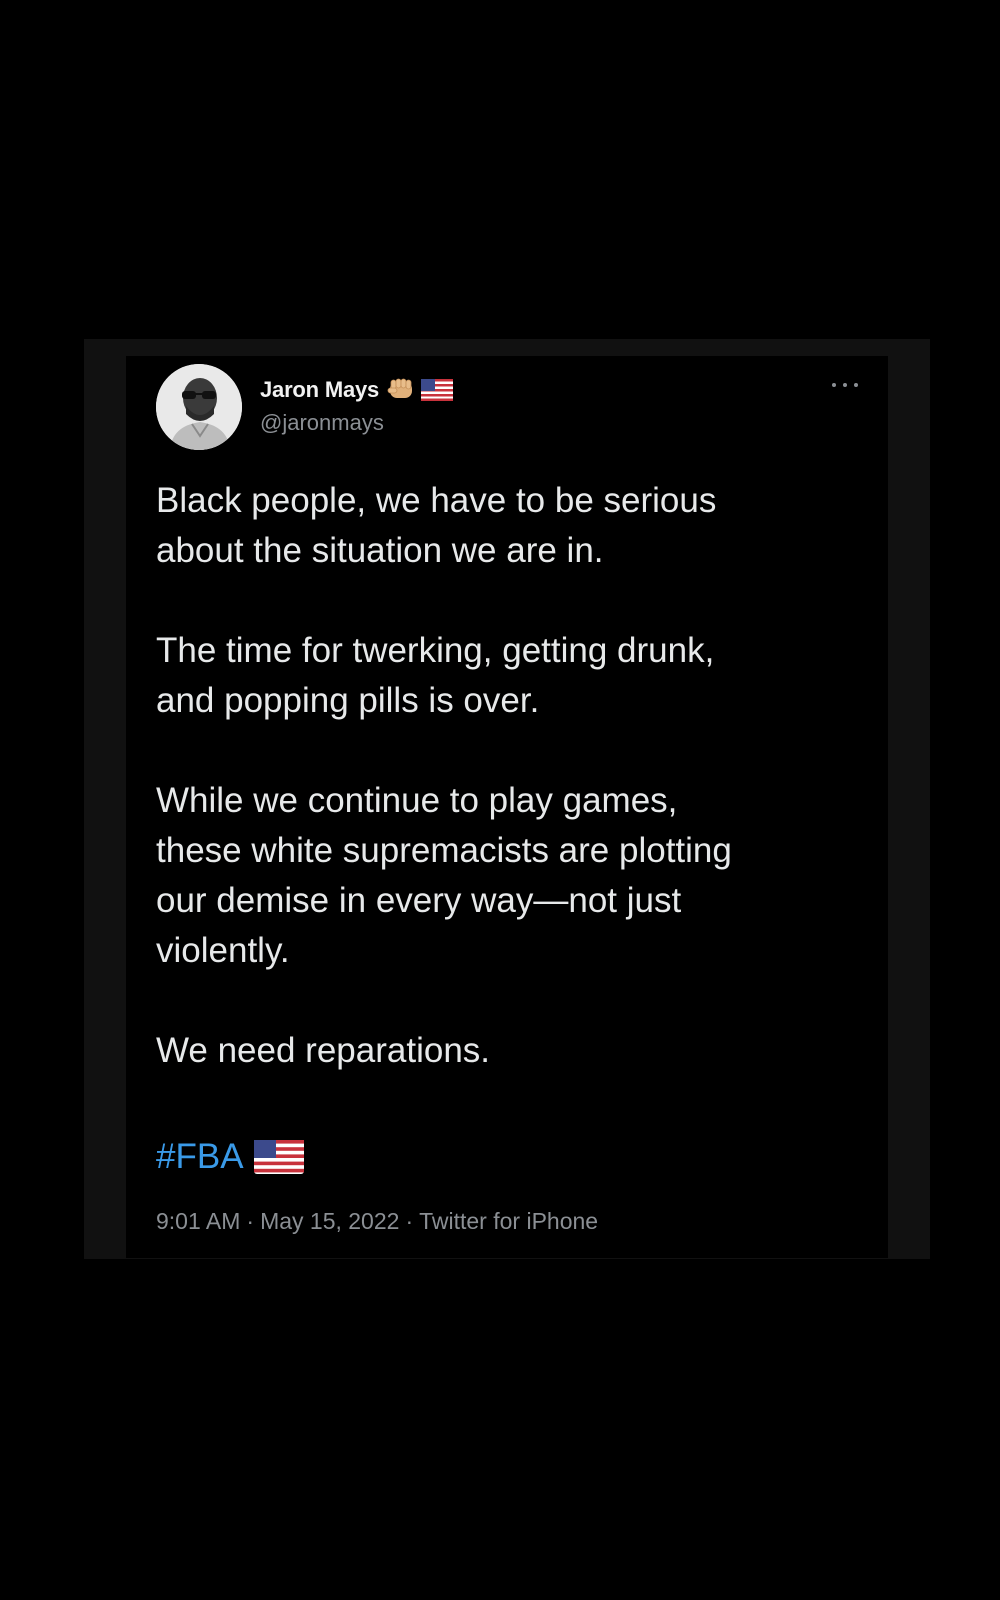 This screenshot has width=1000, height=1600. Describe the element at coordinates (198, 1221) in the screenshot. I see `tweet-time: 9:01 AM` at that location.